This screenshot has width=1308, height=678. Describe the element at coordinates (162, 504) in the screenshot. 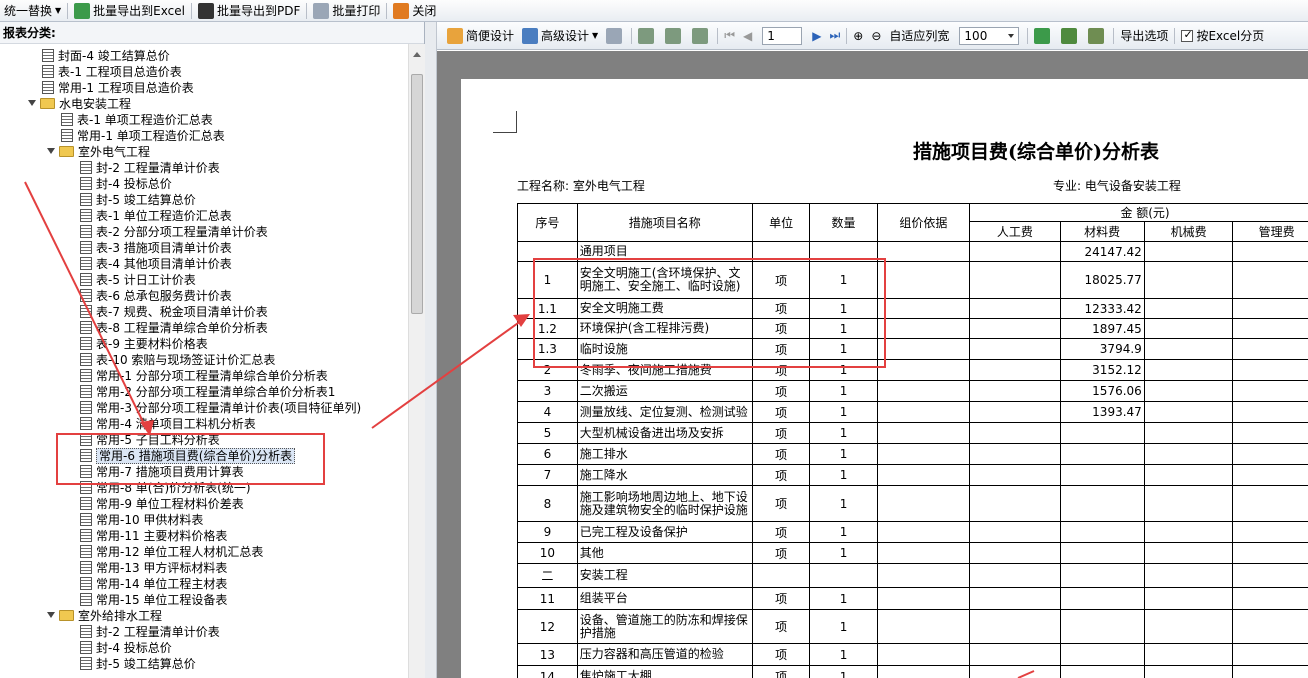

I see `tree-item: 常用-9 单位工程材料价差表` at that location.